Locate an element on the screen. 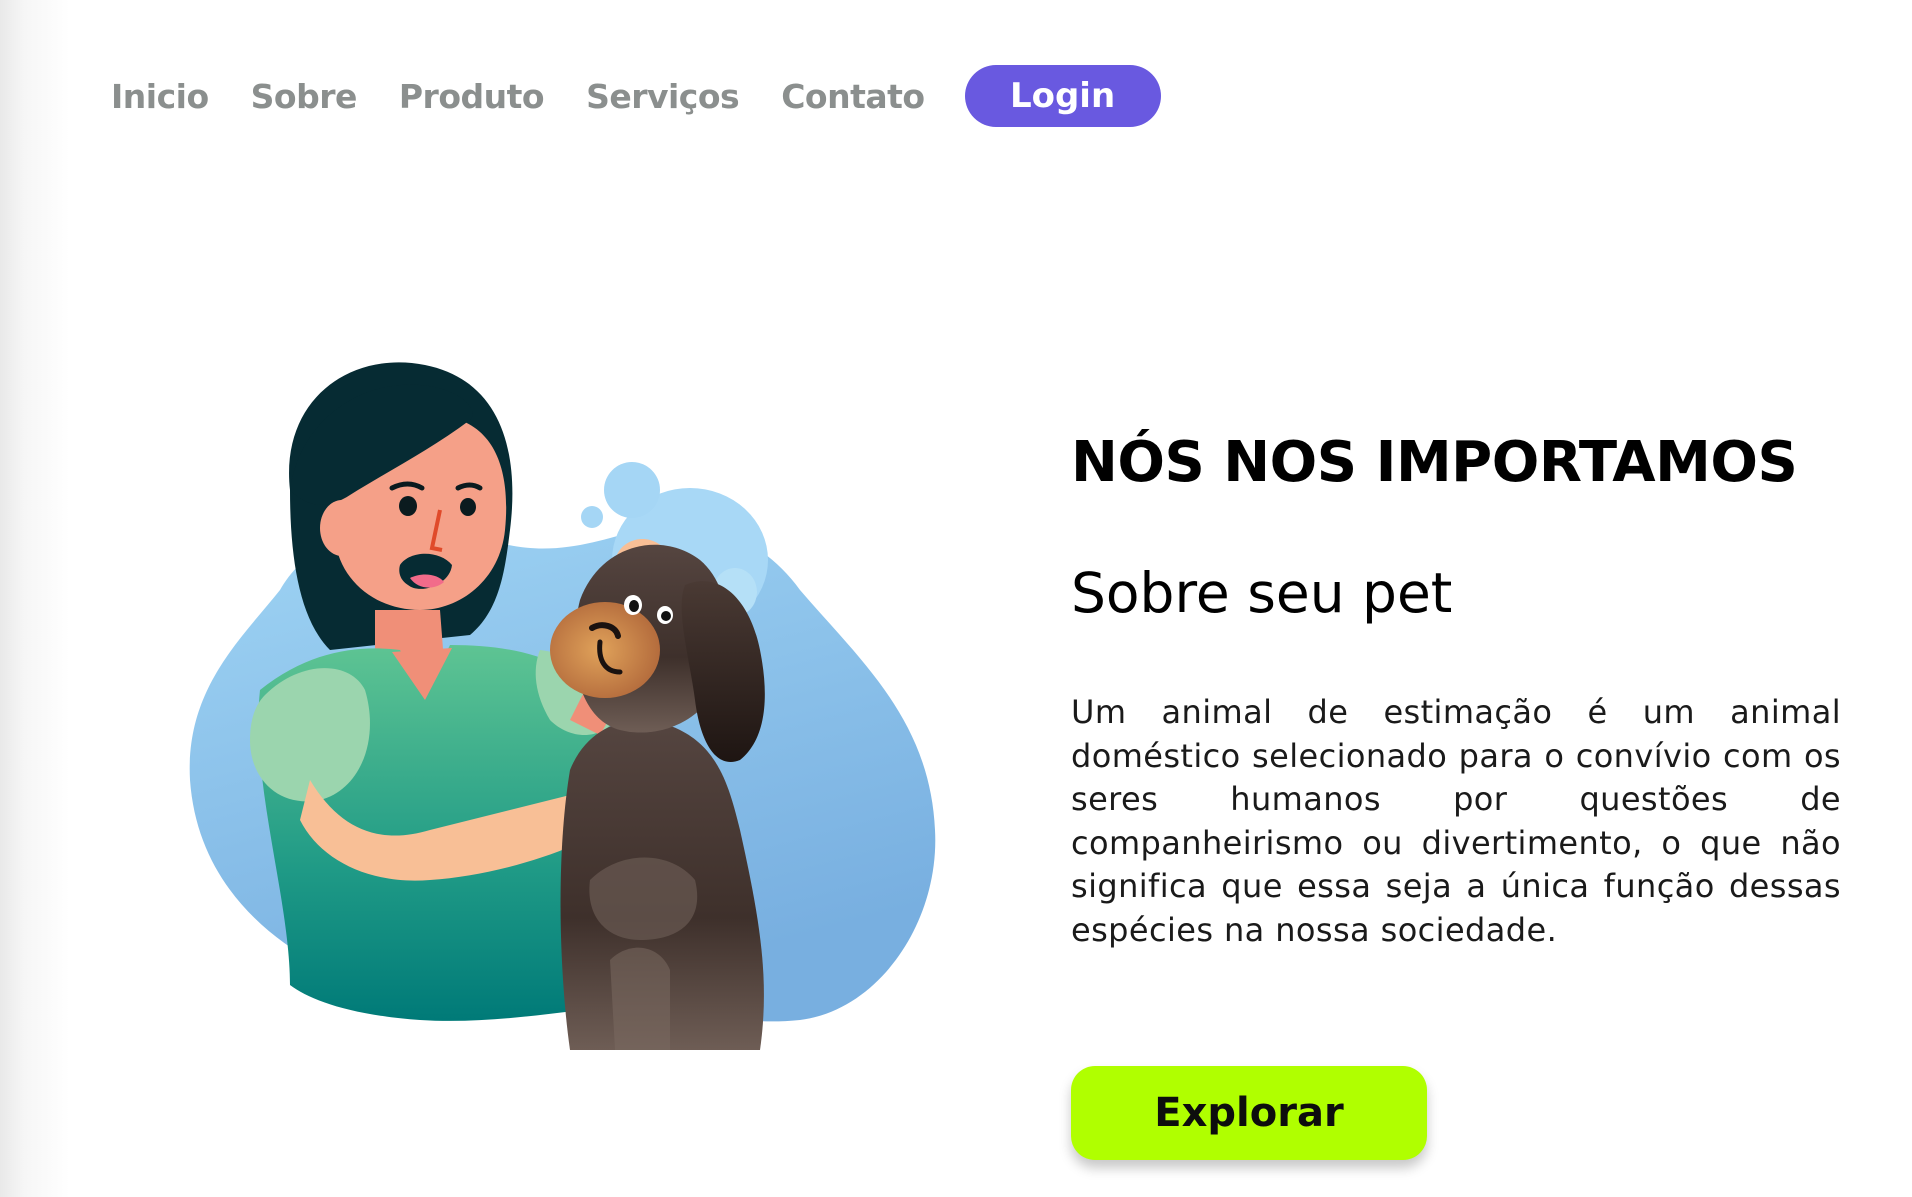 The width and height of the screenshot is (1912, 1197). explore-button: Explorar is located at coordinates (1249, 1113).